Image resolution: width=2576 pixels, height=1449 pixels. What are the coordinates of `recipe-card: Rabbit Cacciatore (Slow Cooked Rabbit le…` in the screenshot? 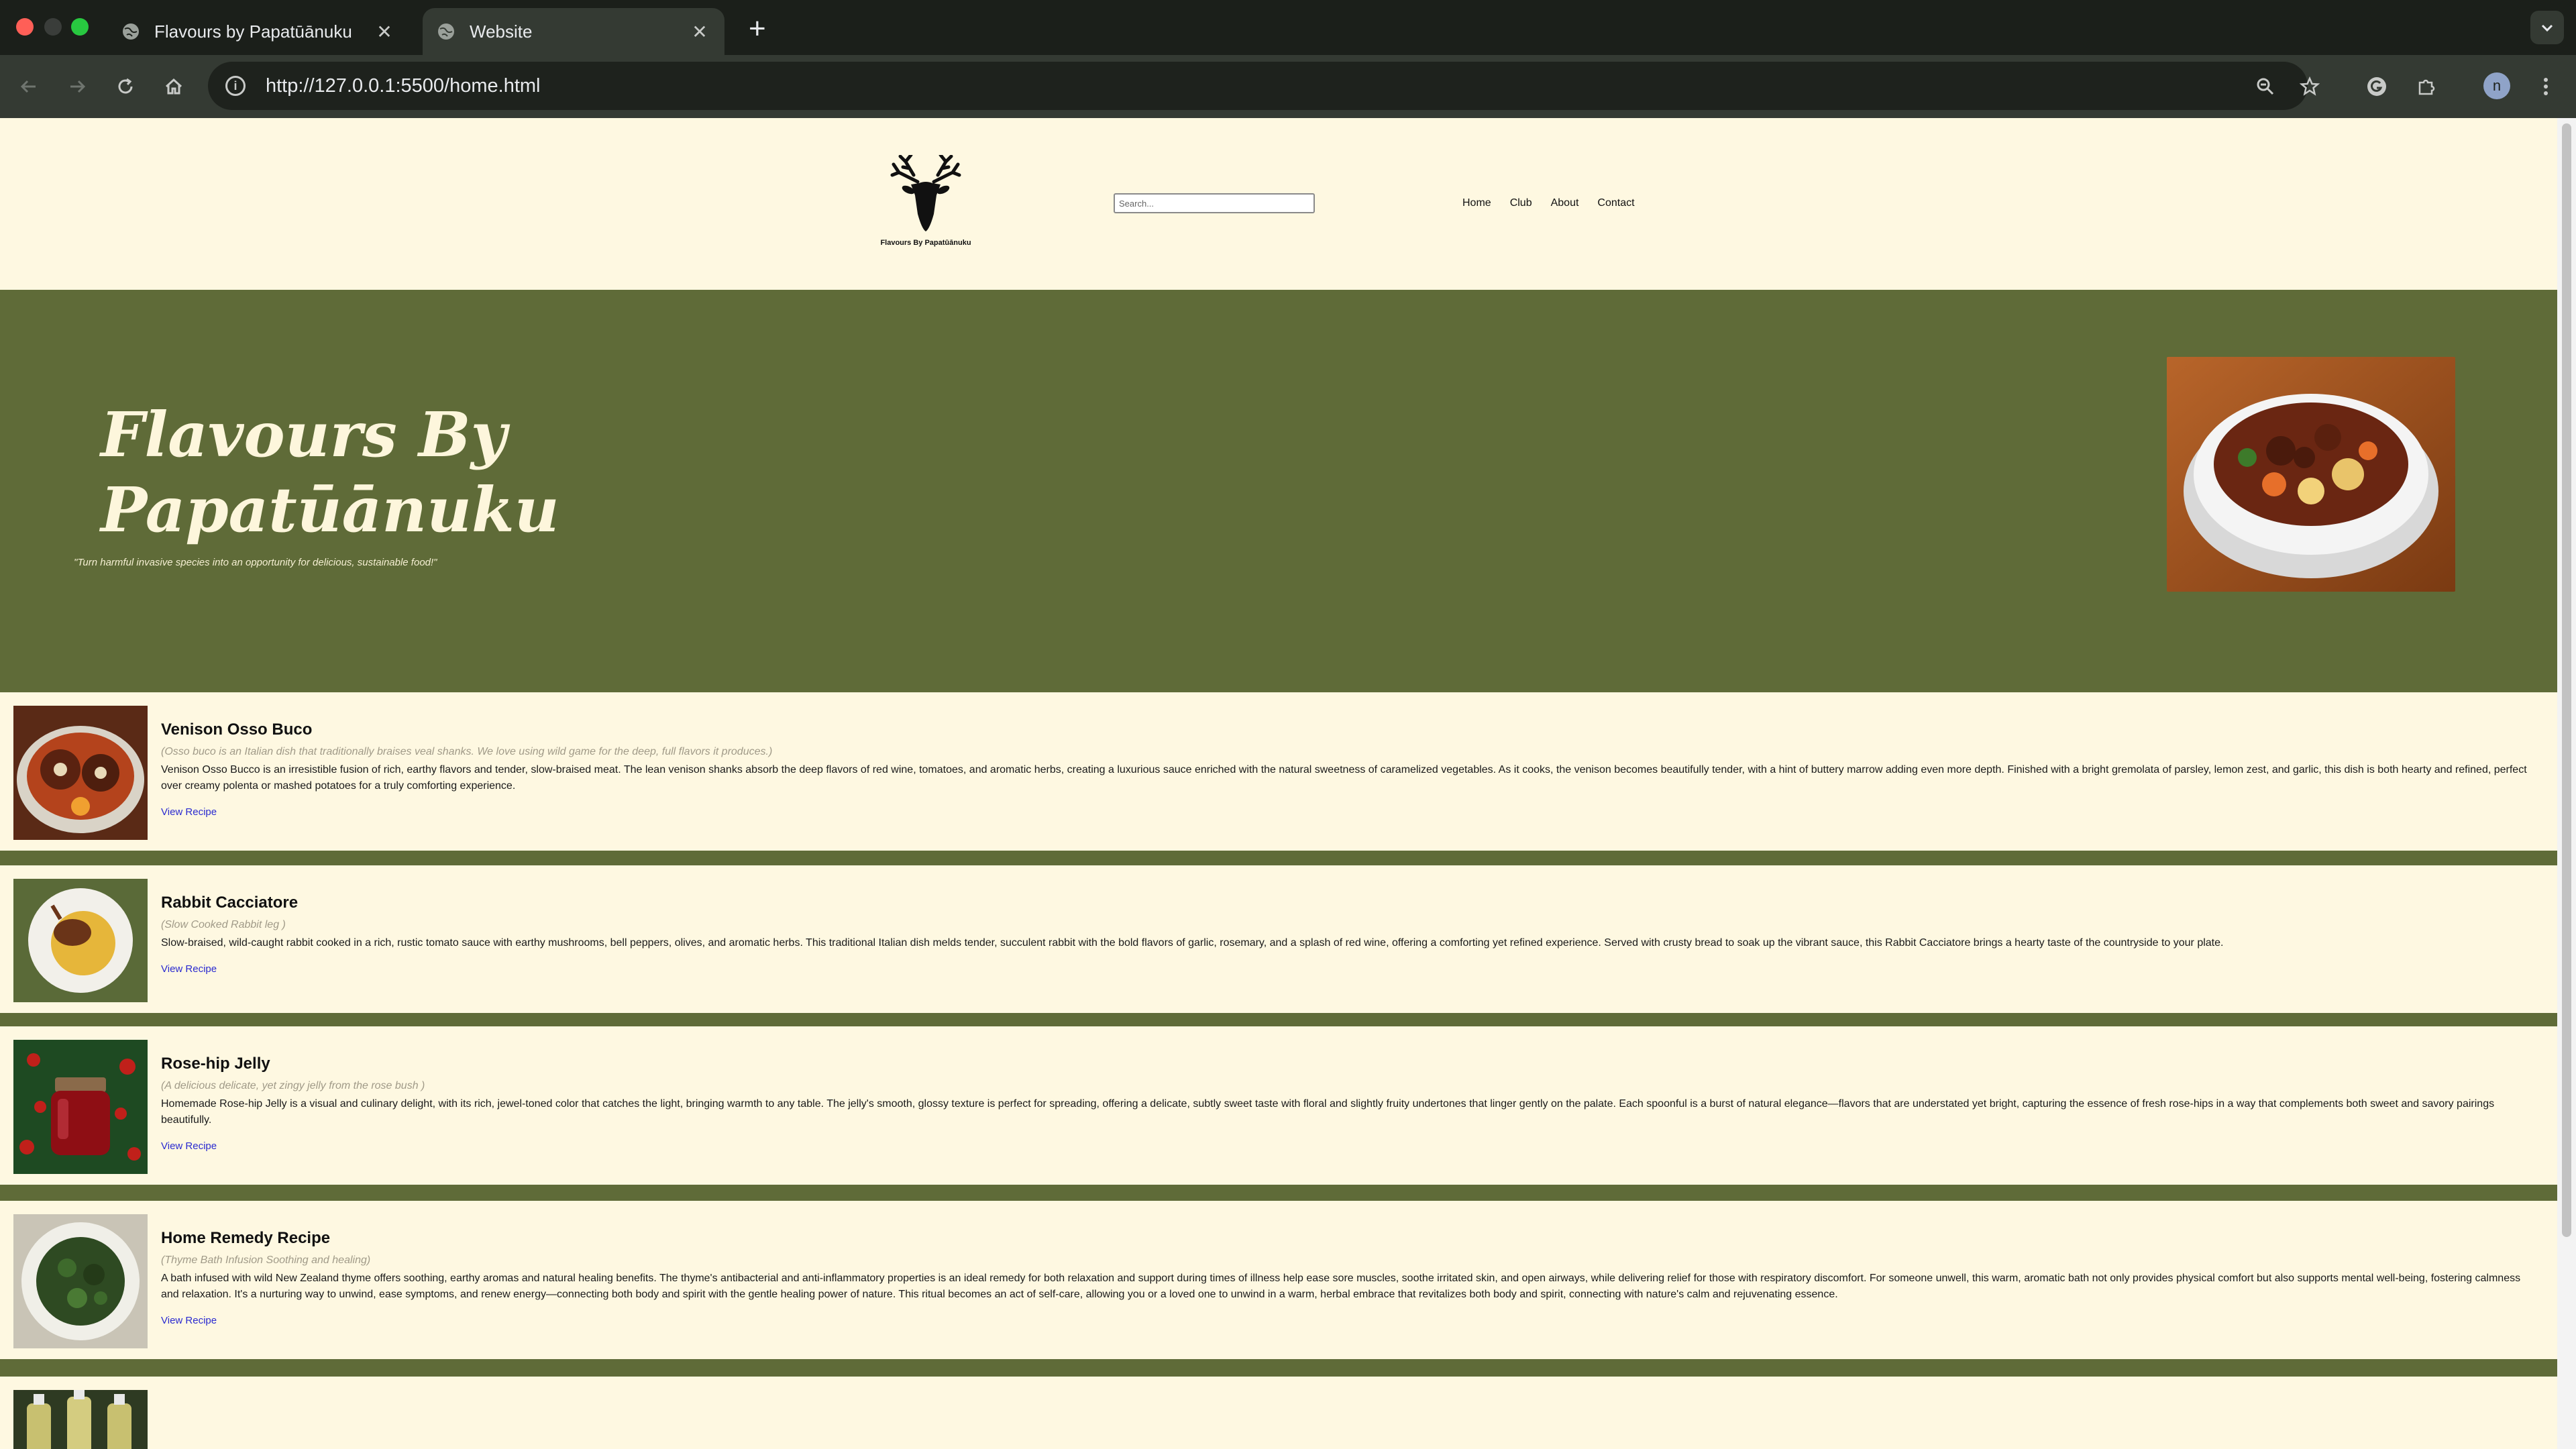 It's located at (1278, 939).